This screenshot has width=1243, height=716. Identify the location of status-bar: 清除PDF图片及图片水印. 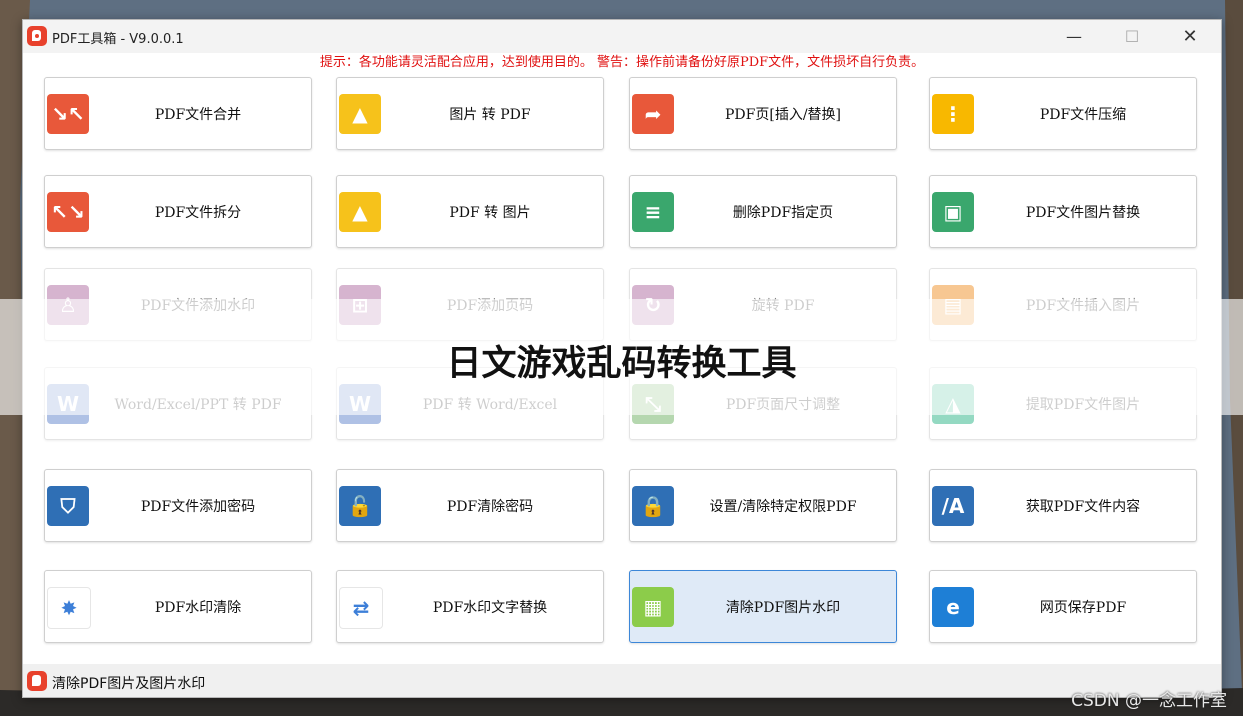
(622, 680).